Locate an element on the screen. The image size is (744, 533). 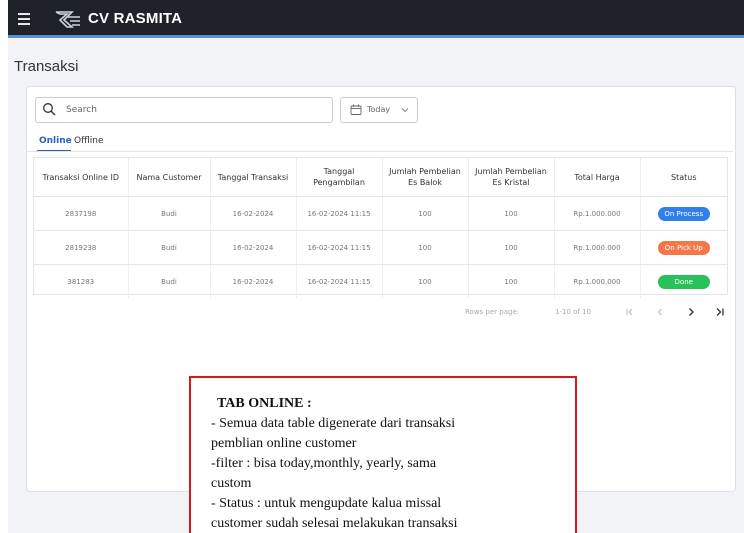
brand-name: CV RASMITA is located at coordinates (135, 18).